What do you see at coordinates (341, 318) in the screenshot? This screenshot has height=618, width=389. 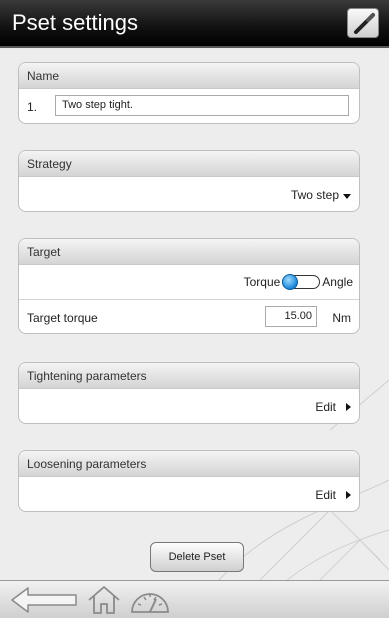 I see `torque-unit: Nm` at bounding box center [341, 318].